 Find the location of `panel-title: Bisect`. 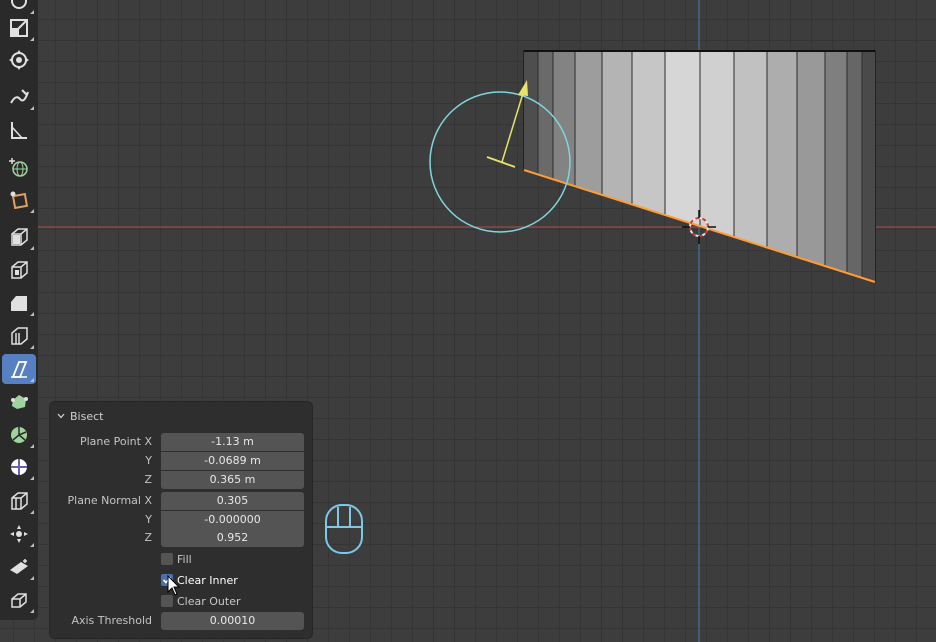

panel-title: Bisect is located at coordinates (87, 416).